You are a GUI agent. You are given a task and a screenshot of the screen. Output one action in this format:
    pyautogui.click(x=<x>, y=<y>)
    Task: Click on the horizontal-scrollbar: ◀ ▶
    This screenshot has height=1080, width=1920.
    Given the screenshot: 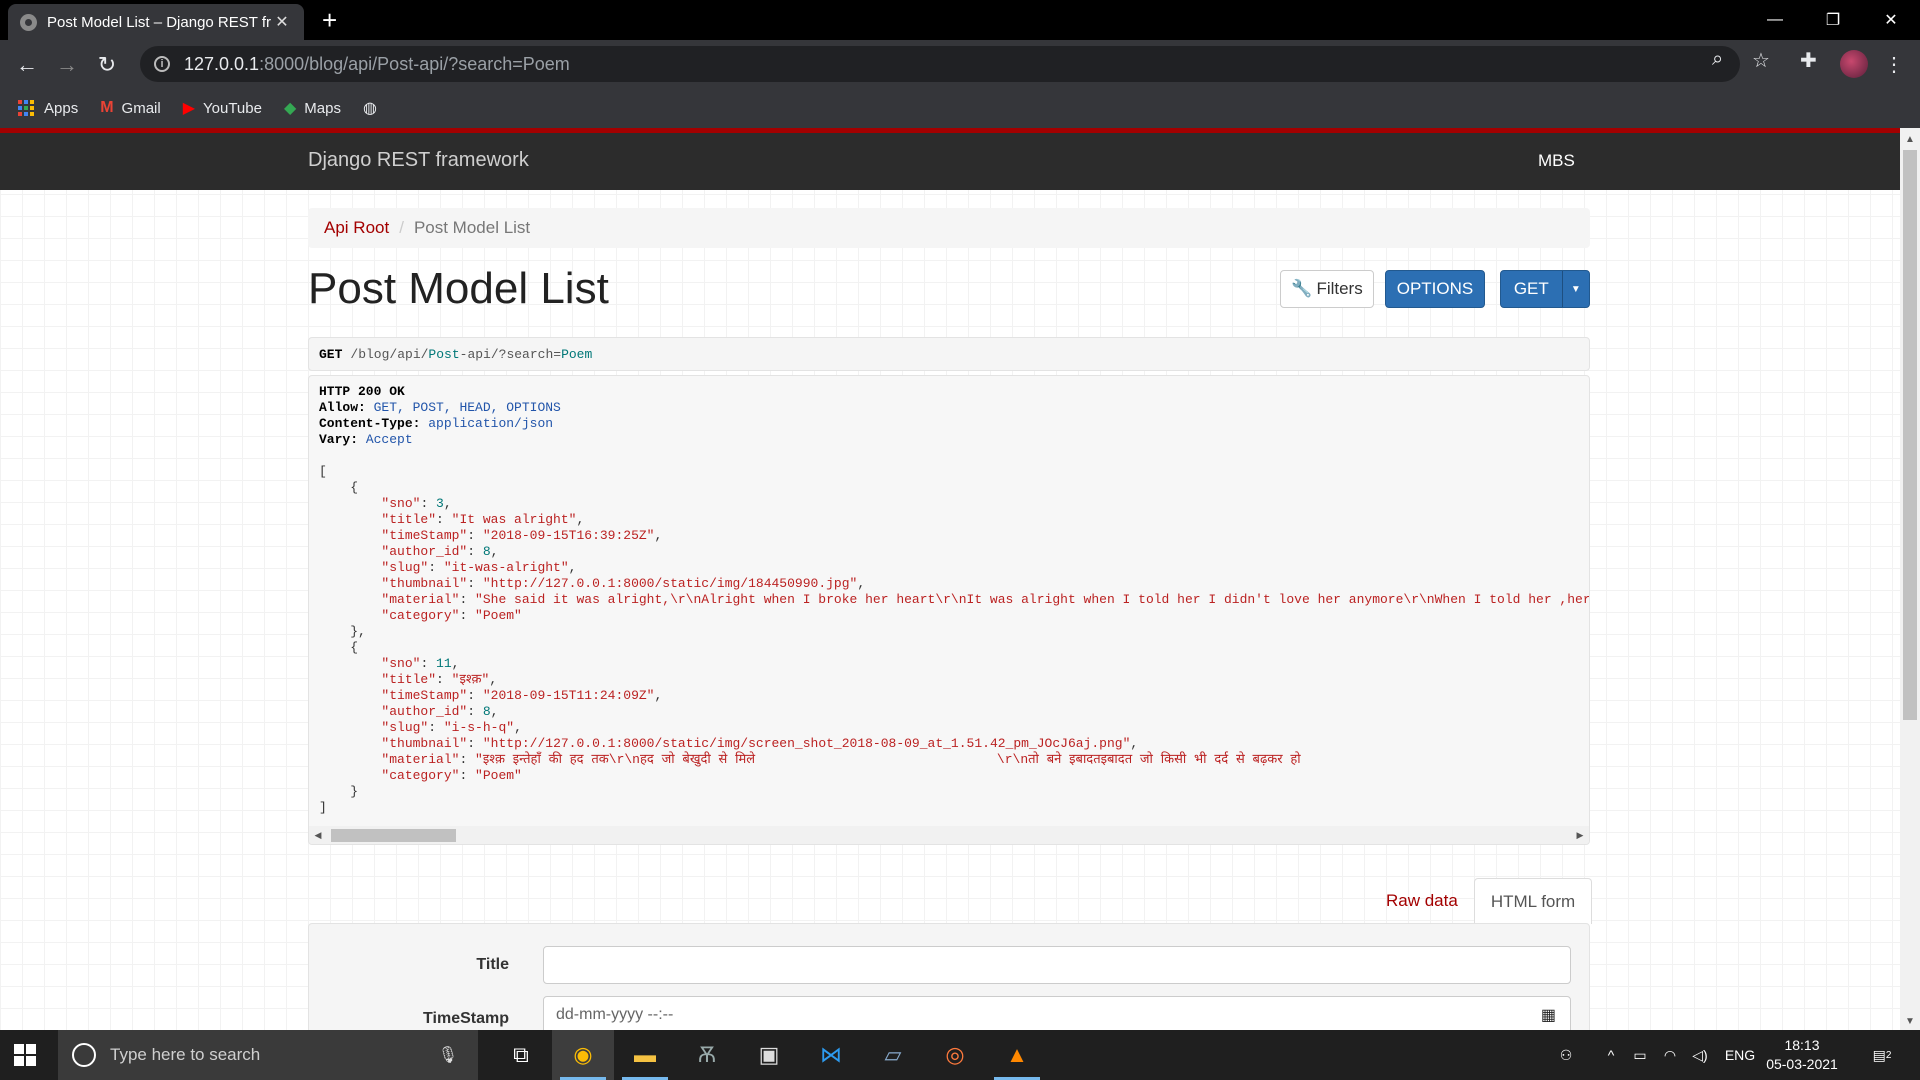 What is the action you would take?
    pyautogui.click(x=949, y=835)
    